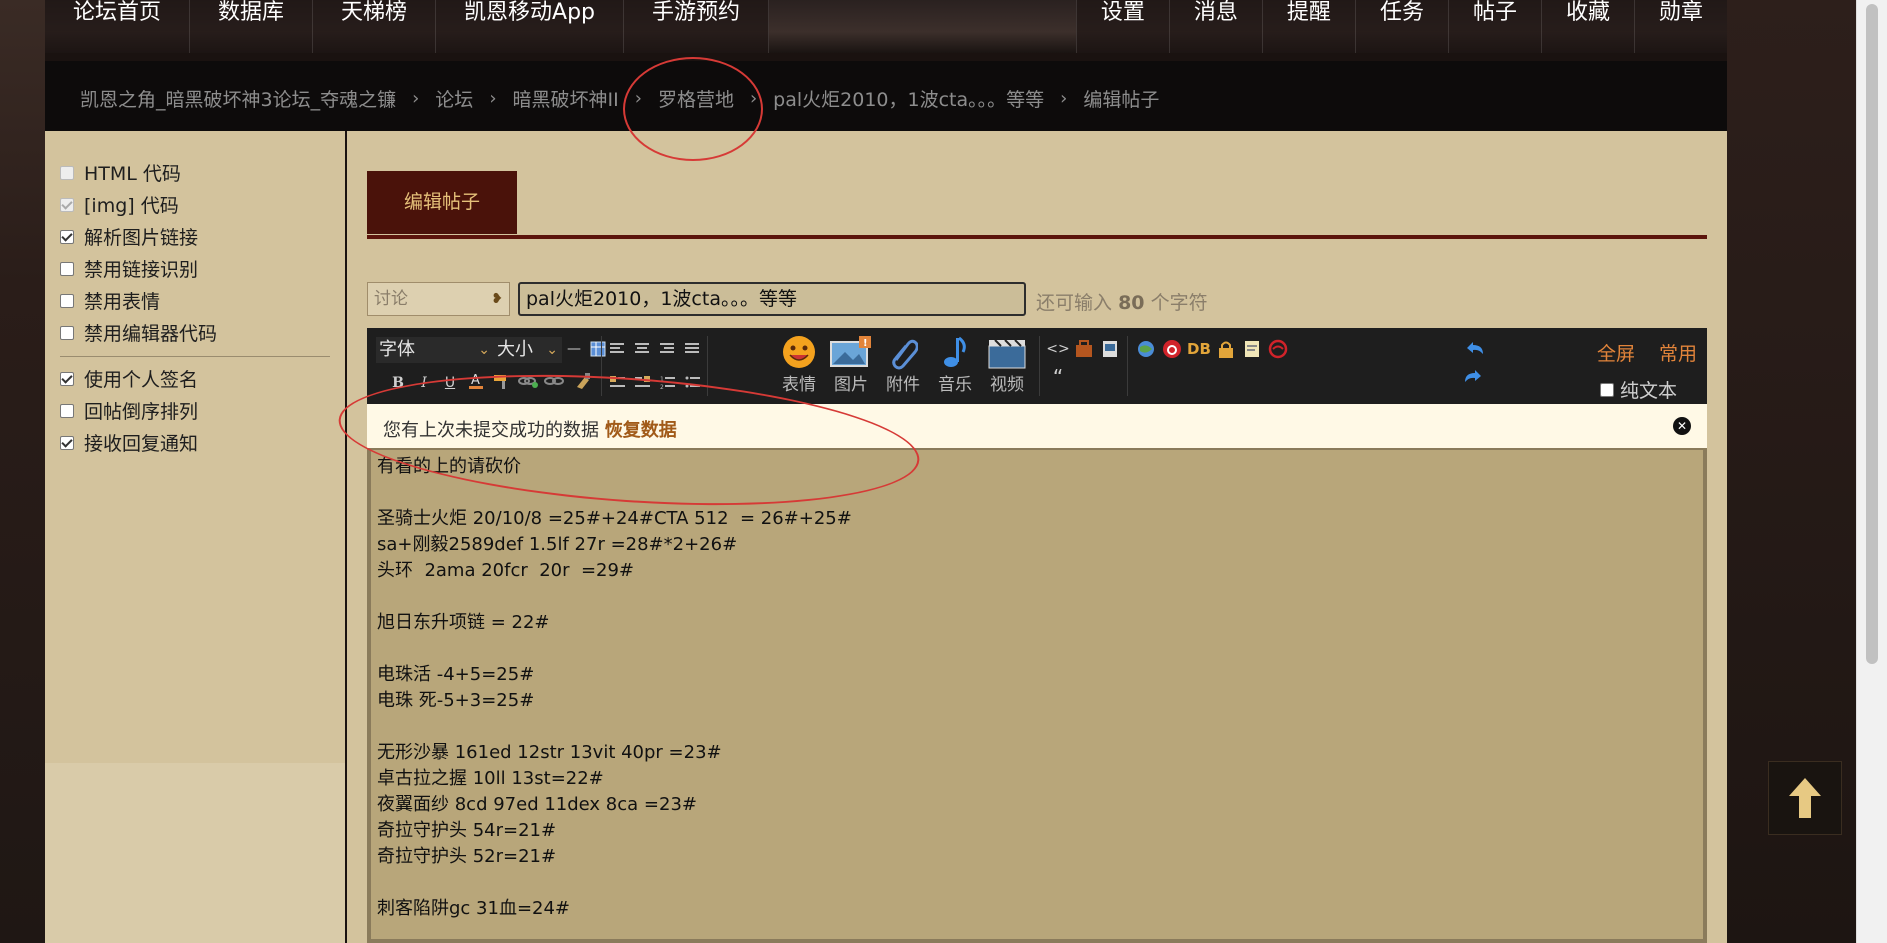  What do you see at coordinates (552, 350) in the screenshot?
I see `chevron-down-icon: ⌄` at bounding box center [552, 350].